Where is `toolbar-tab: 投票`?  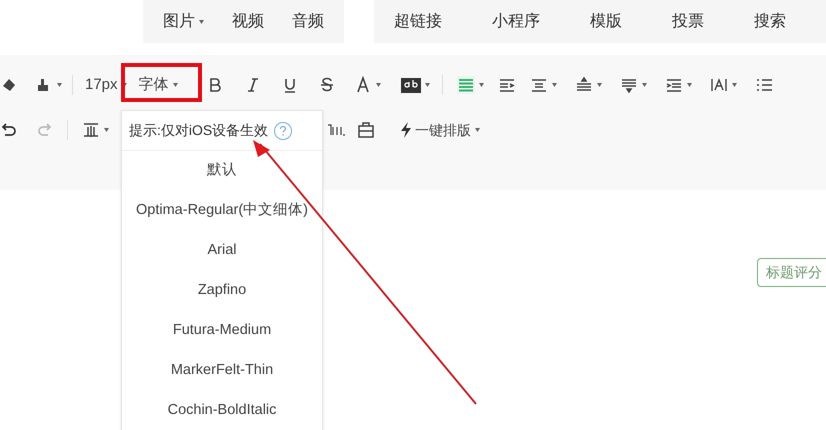 toolbar-tab: 投票 is located at coordinates (688, 21).